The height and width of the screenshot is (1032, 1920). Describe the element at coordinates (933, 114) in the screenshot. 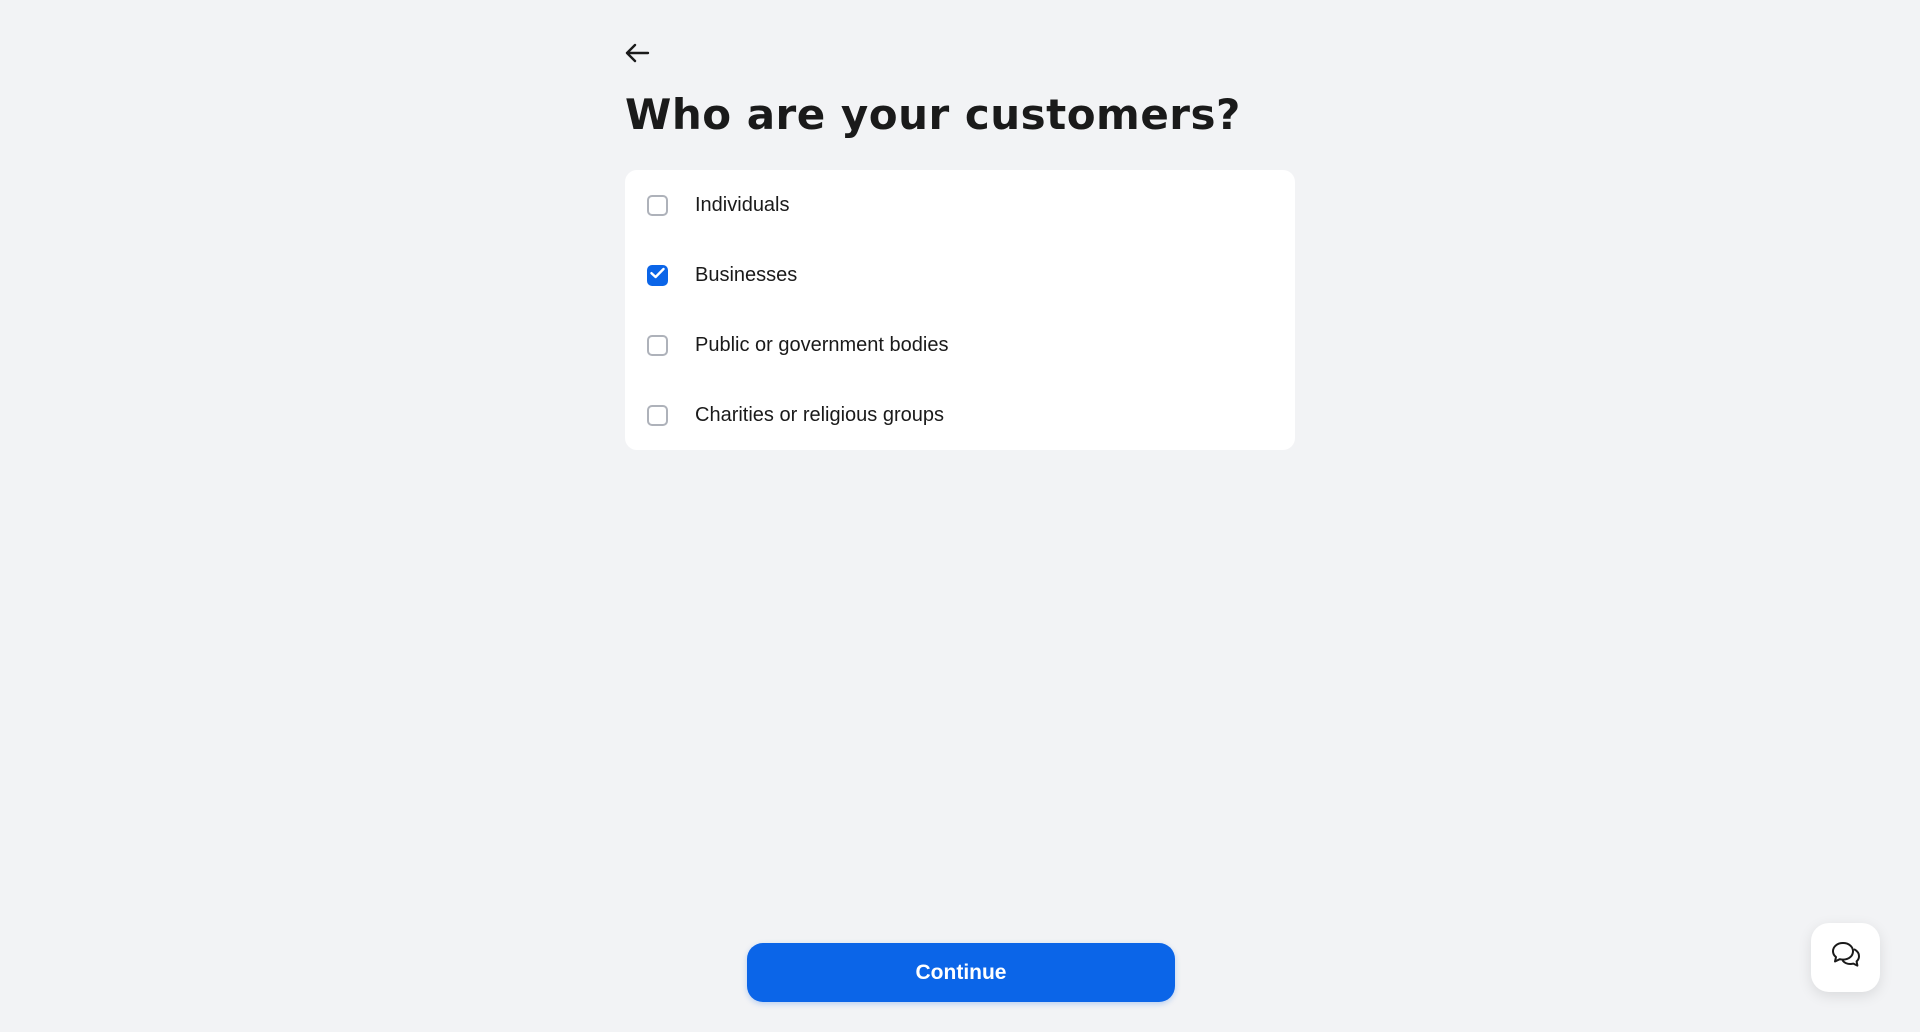

I see `page-title: Who are your customers?` at that location.